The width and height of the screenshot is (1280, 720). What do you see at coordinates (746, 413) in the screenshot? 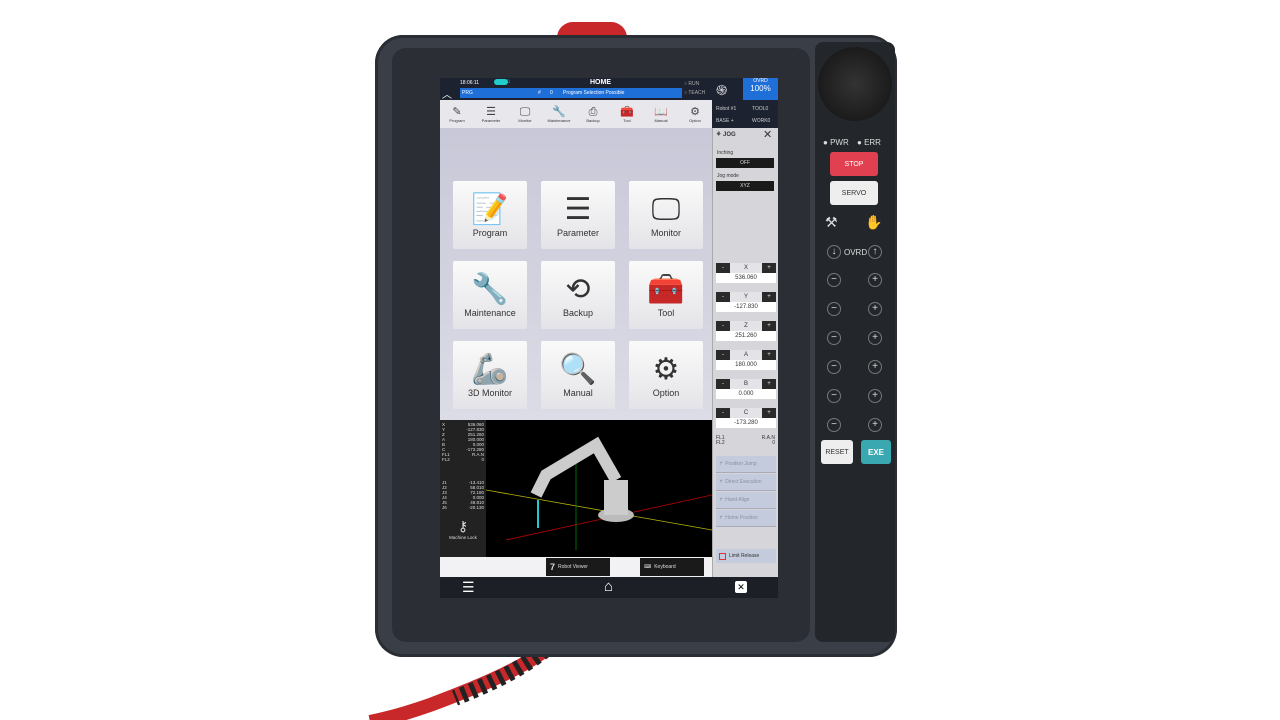
I see `axis-name: C` at bounding box center [746, 413].